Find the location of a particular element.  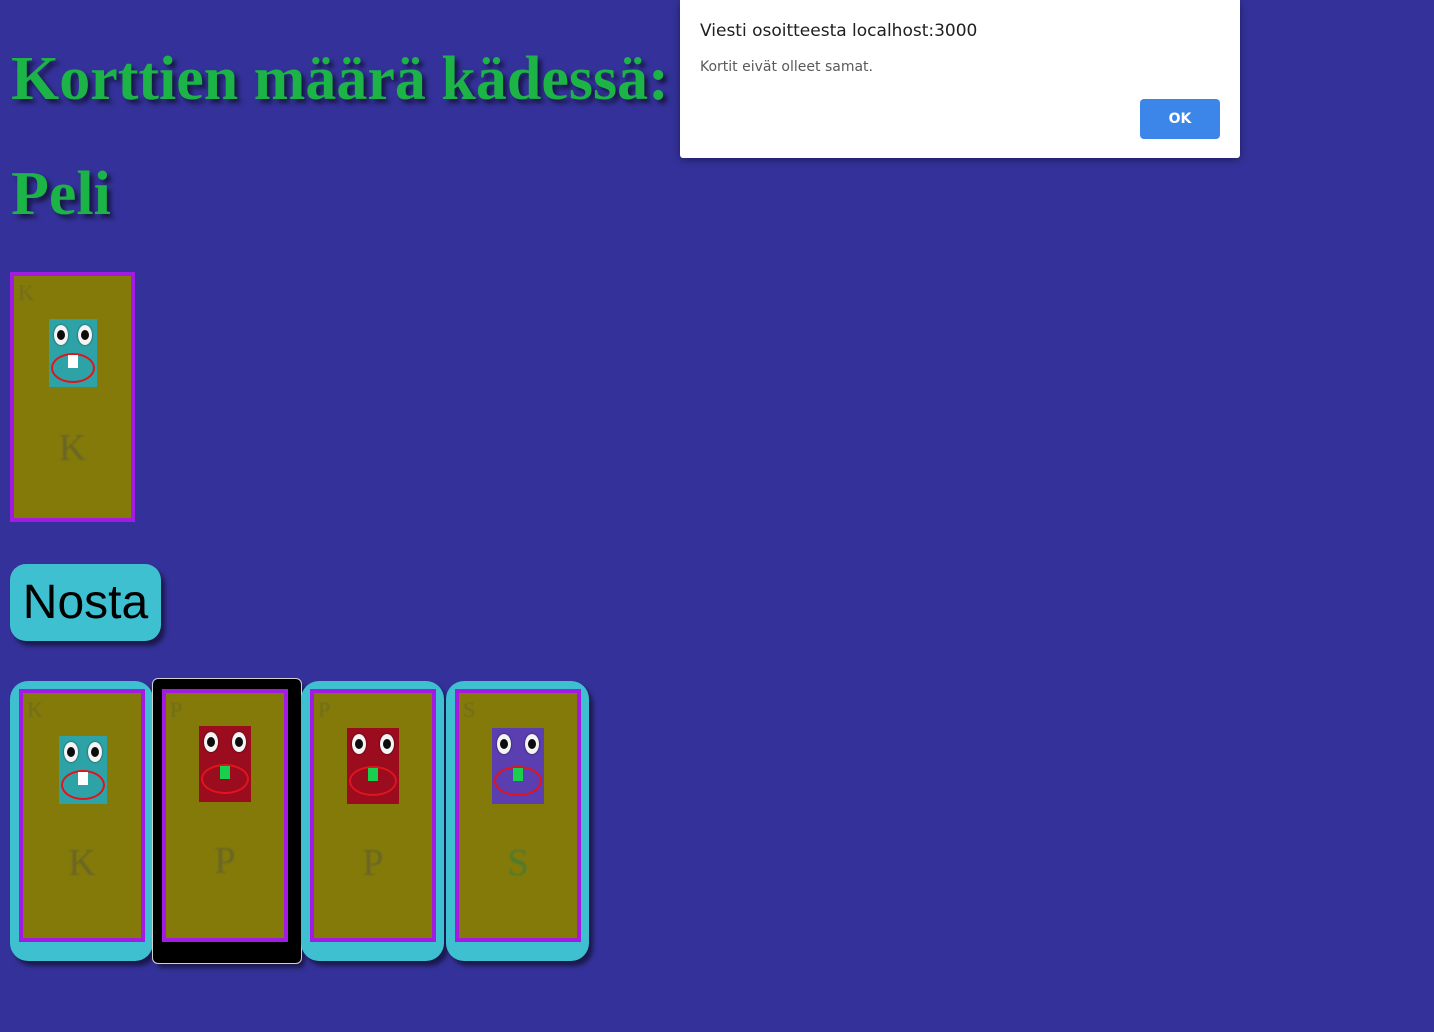

card-corner-letter: S is located at coordinates (469, 709).